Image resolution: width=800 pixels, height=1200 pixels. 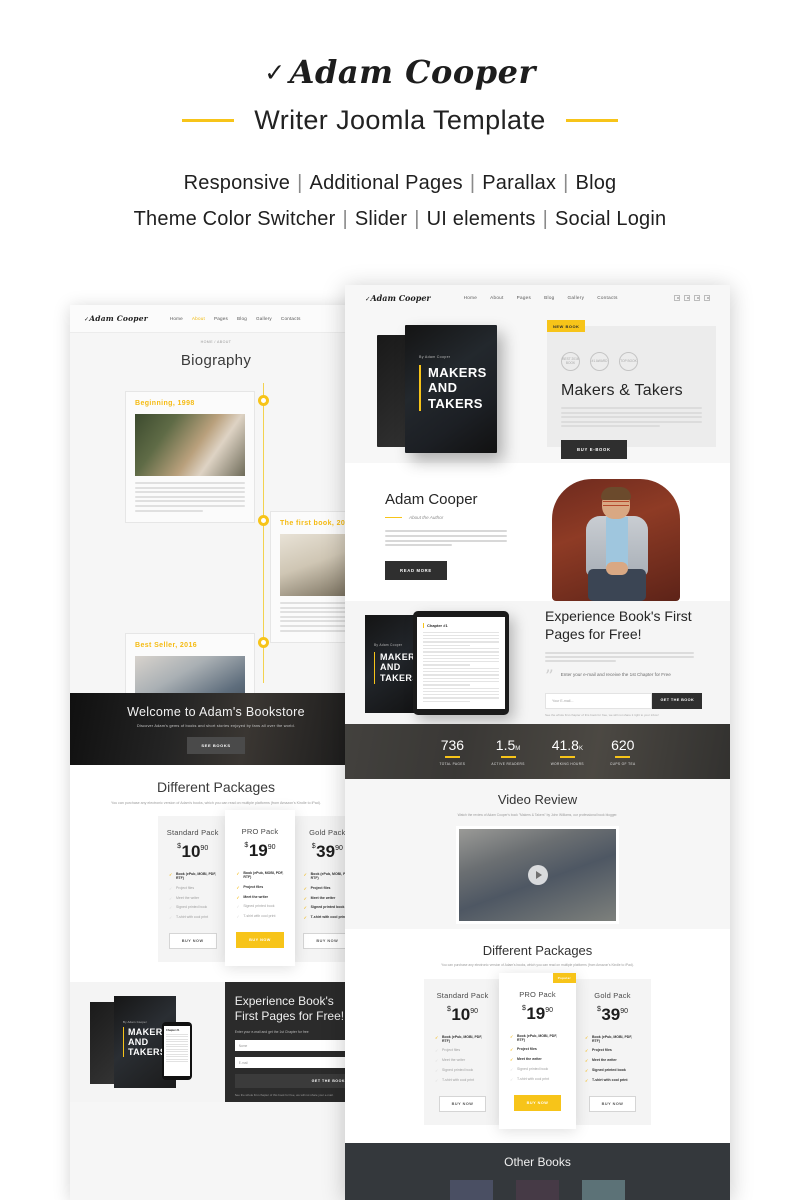 What do you see at coordinates (176, 318) in the screenshot?
I see `left-nav-home: Home` at bounding box center [176, 318].